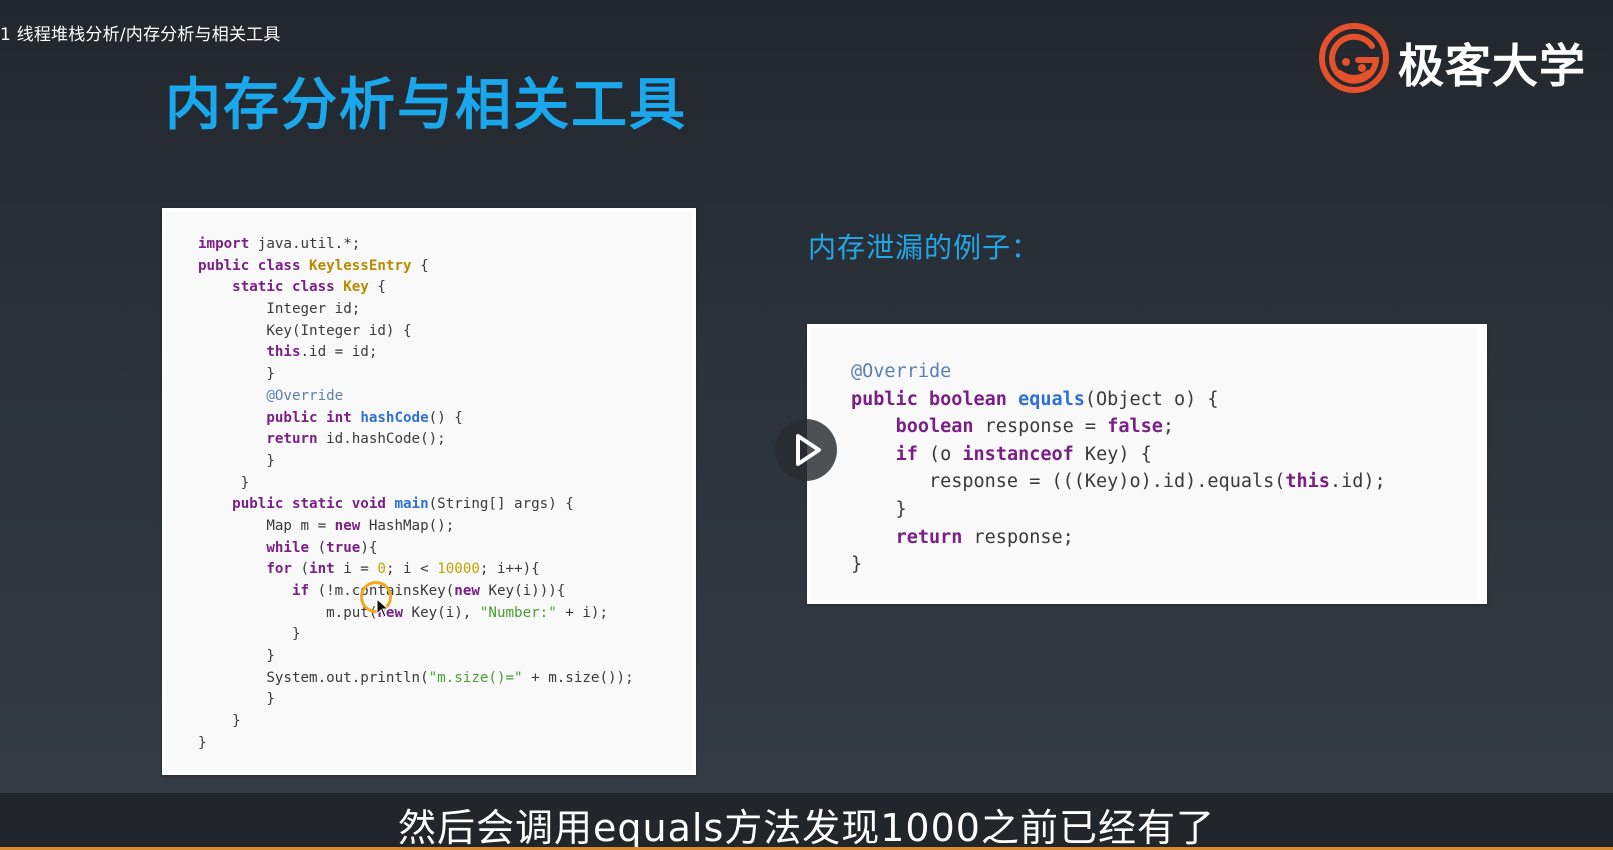 Image resolution: width=1613 pixels, height=850 pixels. I want to click on play-button, so click(806, 450).